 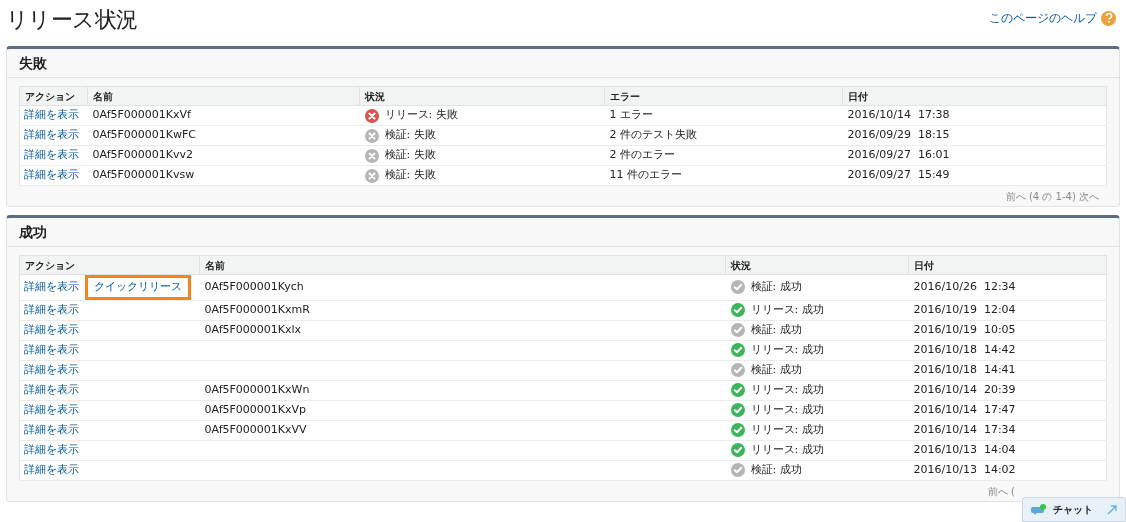 I want to click on error-text: 1 エラー, so click(x=631, y=115).